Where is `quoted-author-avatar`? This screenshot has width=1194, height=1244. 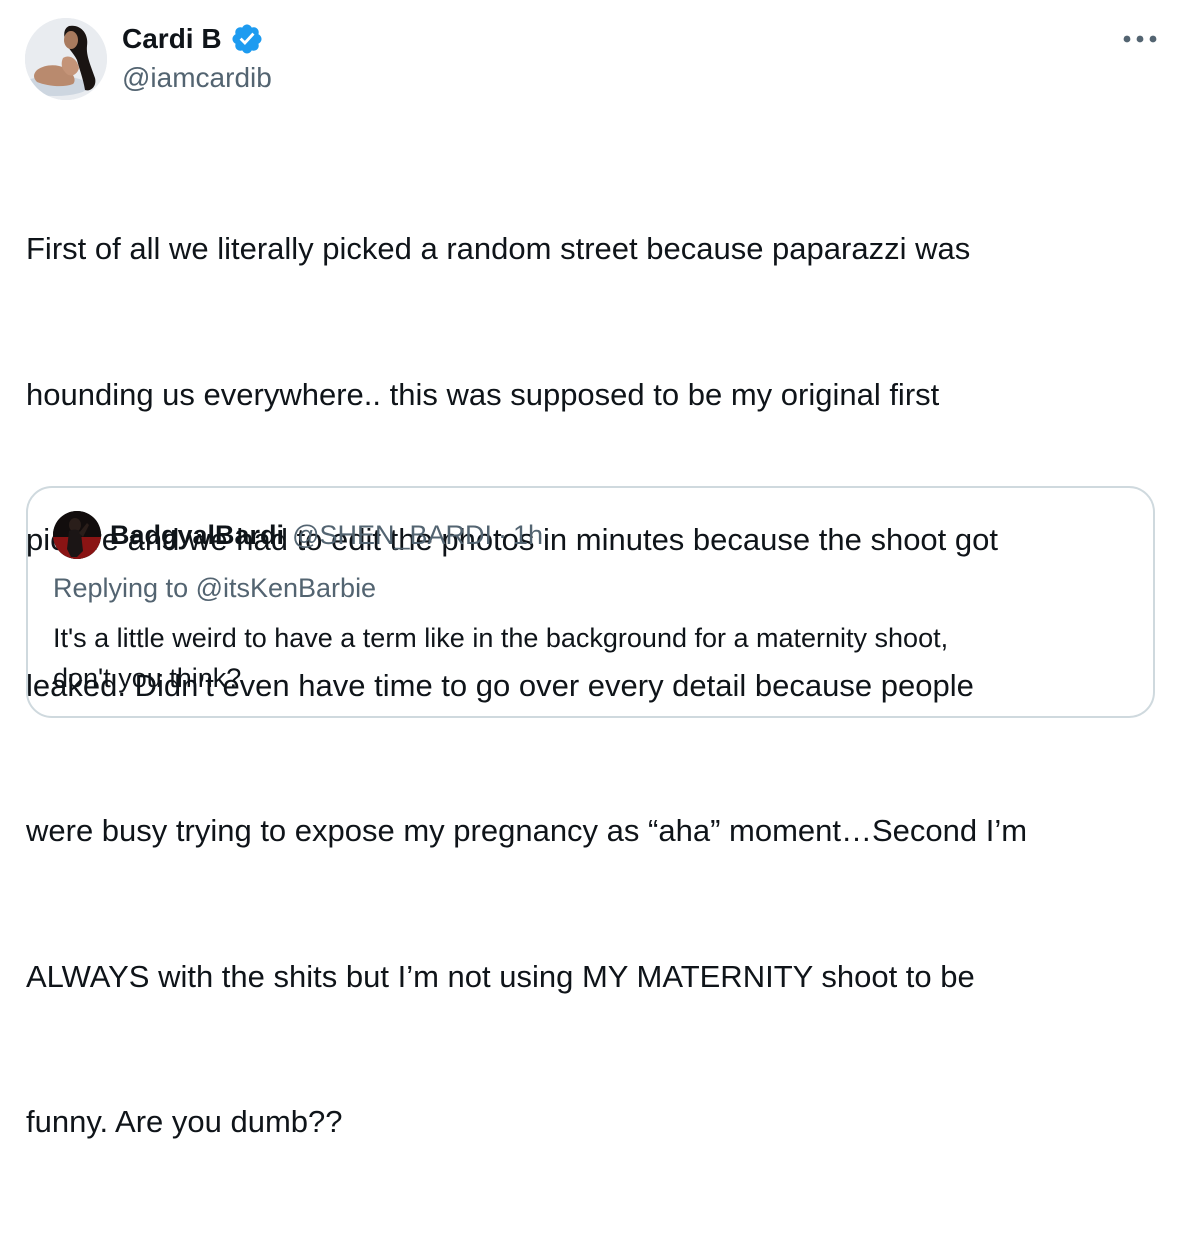
quoted-author-avatar is located at coordinates (77, 535).